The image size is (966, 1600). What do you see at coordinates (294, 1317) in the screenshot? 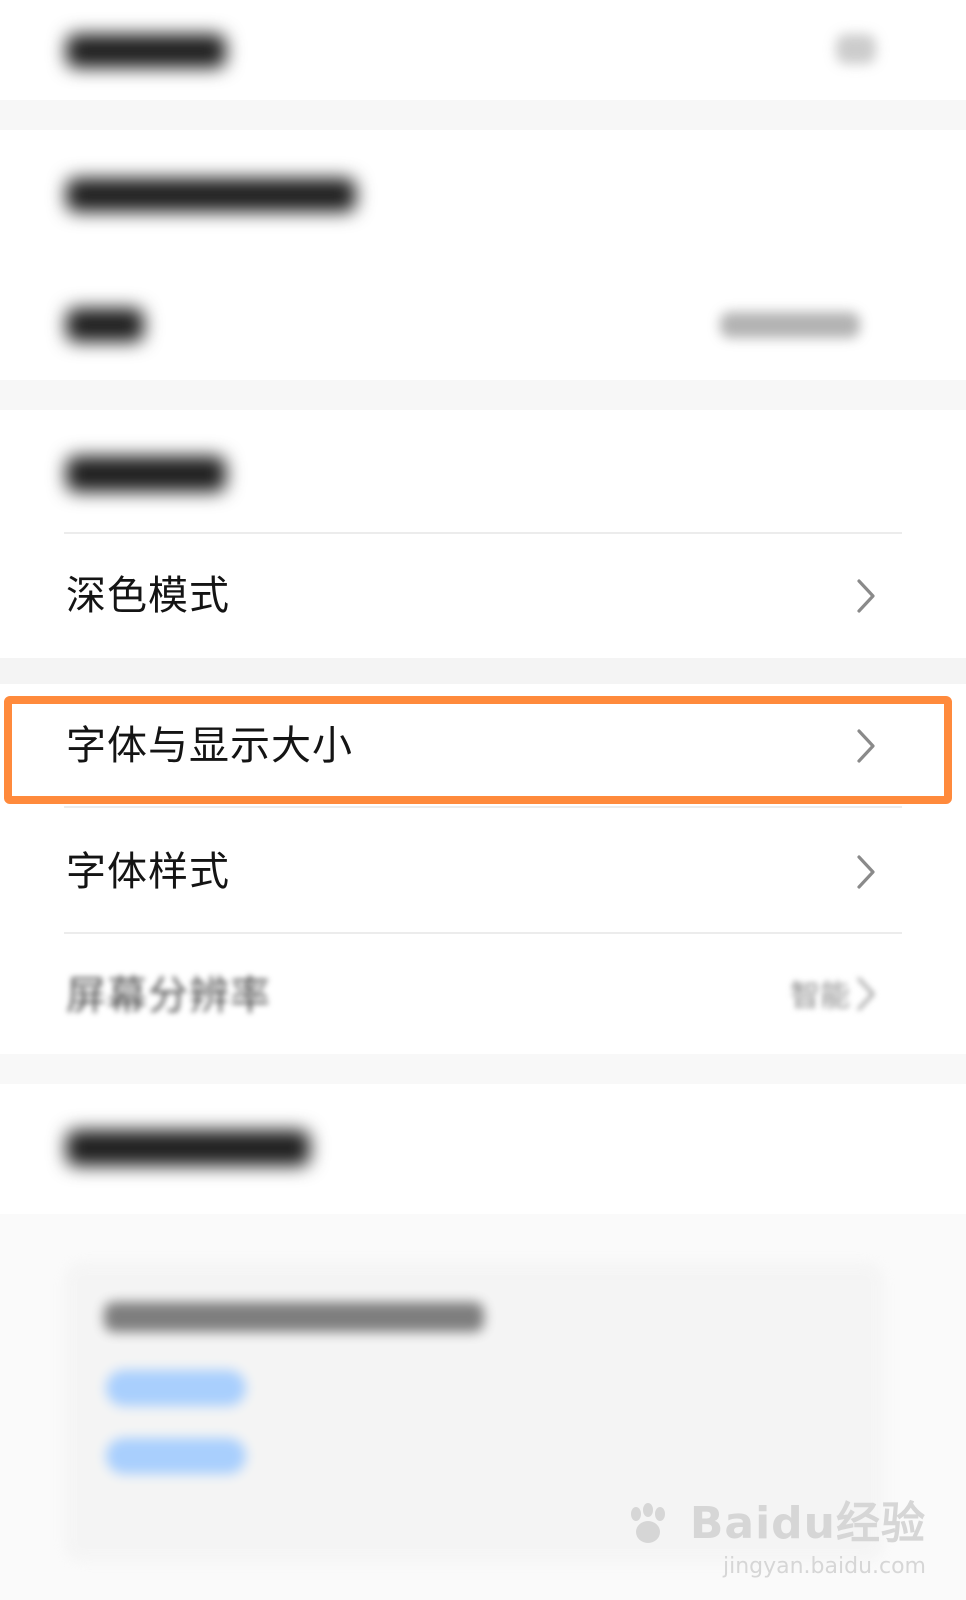
I see `blurred-card-text` at bounding box center [294, 1317].